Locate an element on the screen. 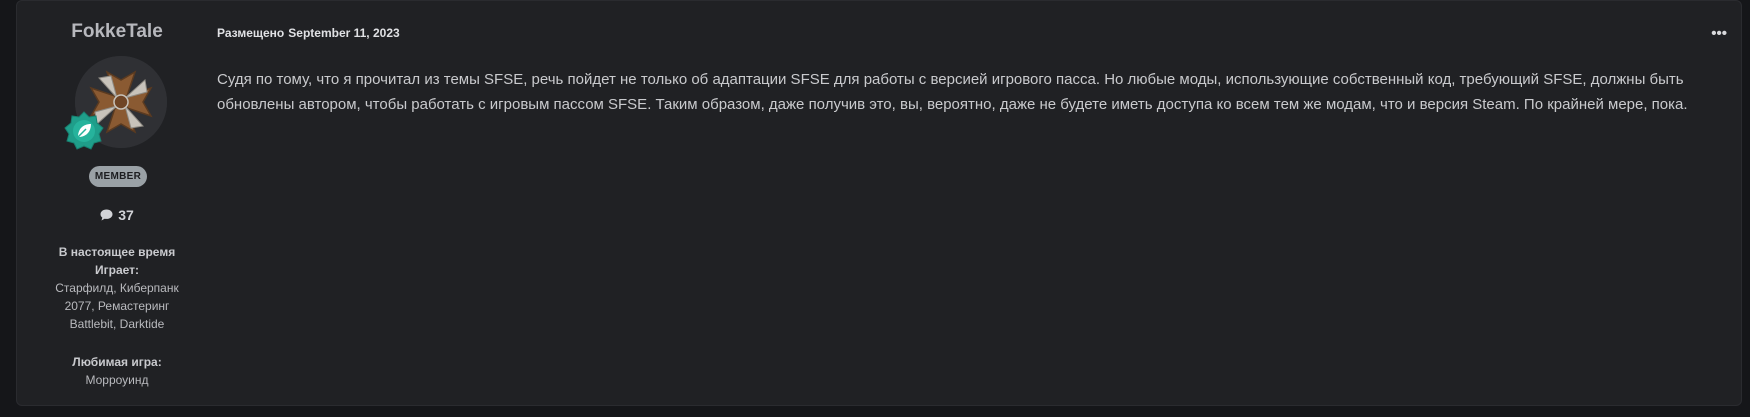 Image resolution: width=1750 pixels, height=417 pixels. author-name: FokkeTale is located at coordinates (117, 32).